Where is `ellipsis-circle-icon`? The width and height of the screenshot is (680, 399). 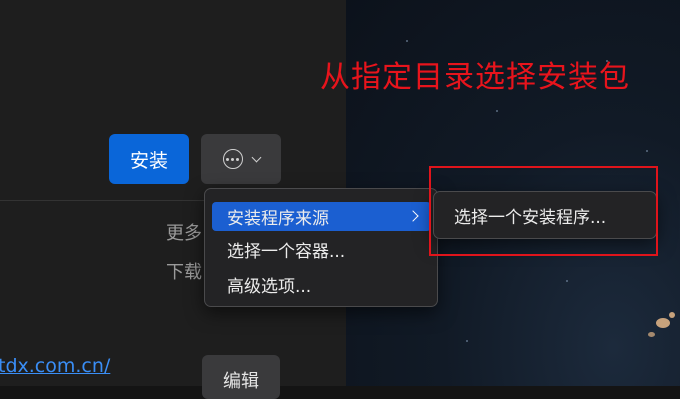 ellipsis-circle-icon is located at coordinates (232, 159).